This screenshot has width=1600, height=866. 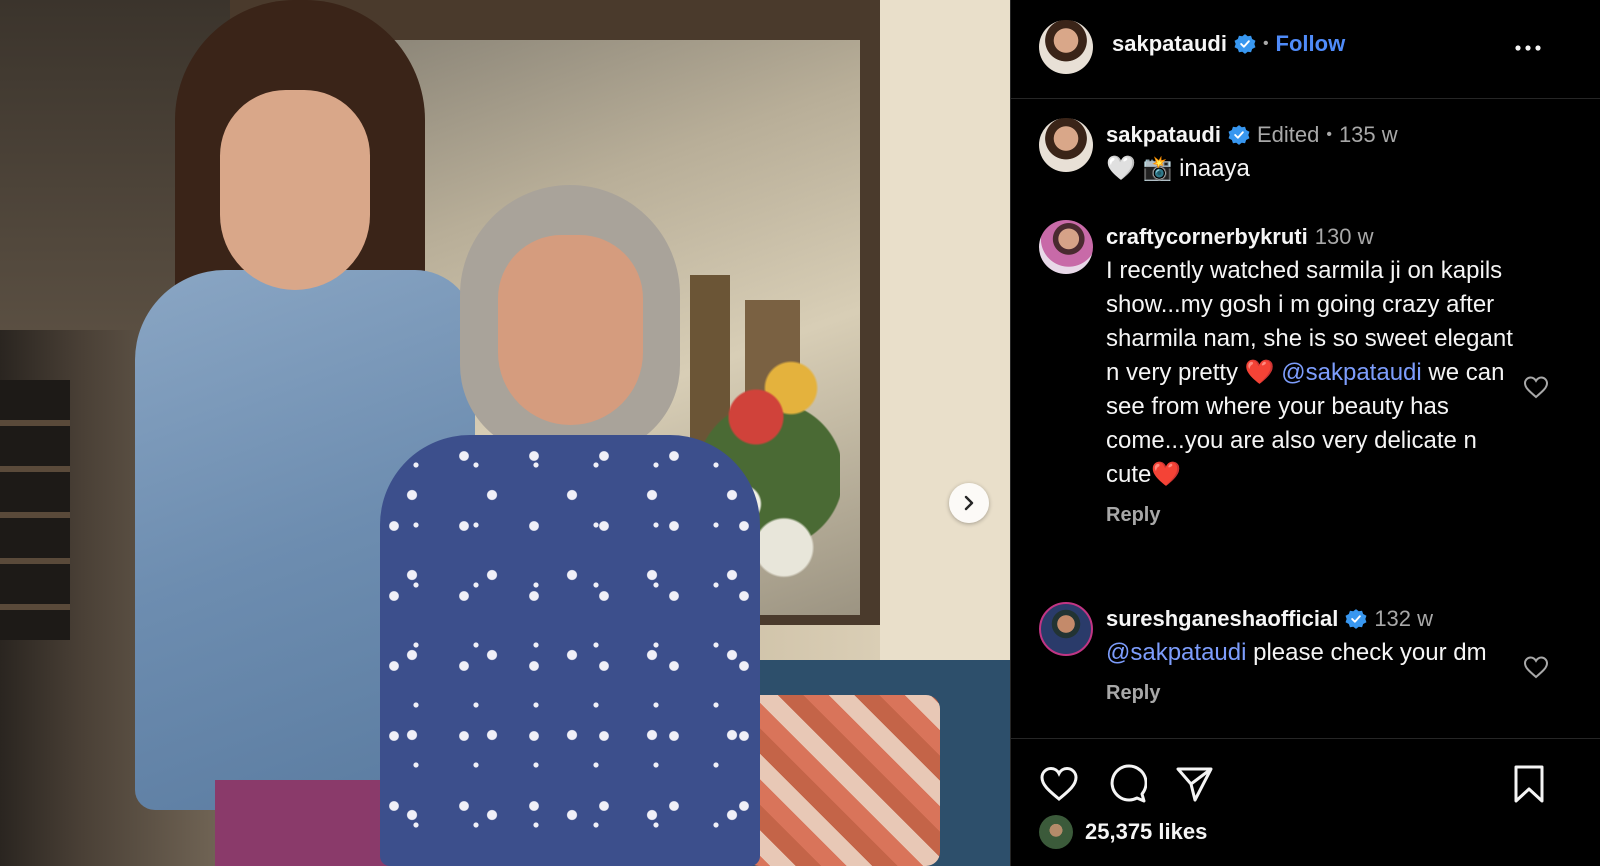 I want to click on heart-icon, so click(x=1059, y=784).